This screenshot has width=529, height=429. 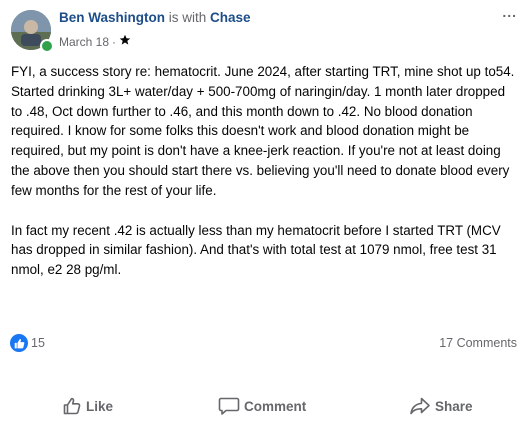 I want to click on share-label: Share, so click(x=454, y=406).